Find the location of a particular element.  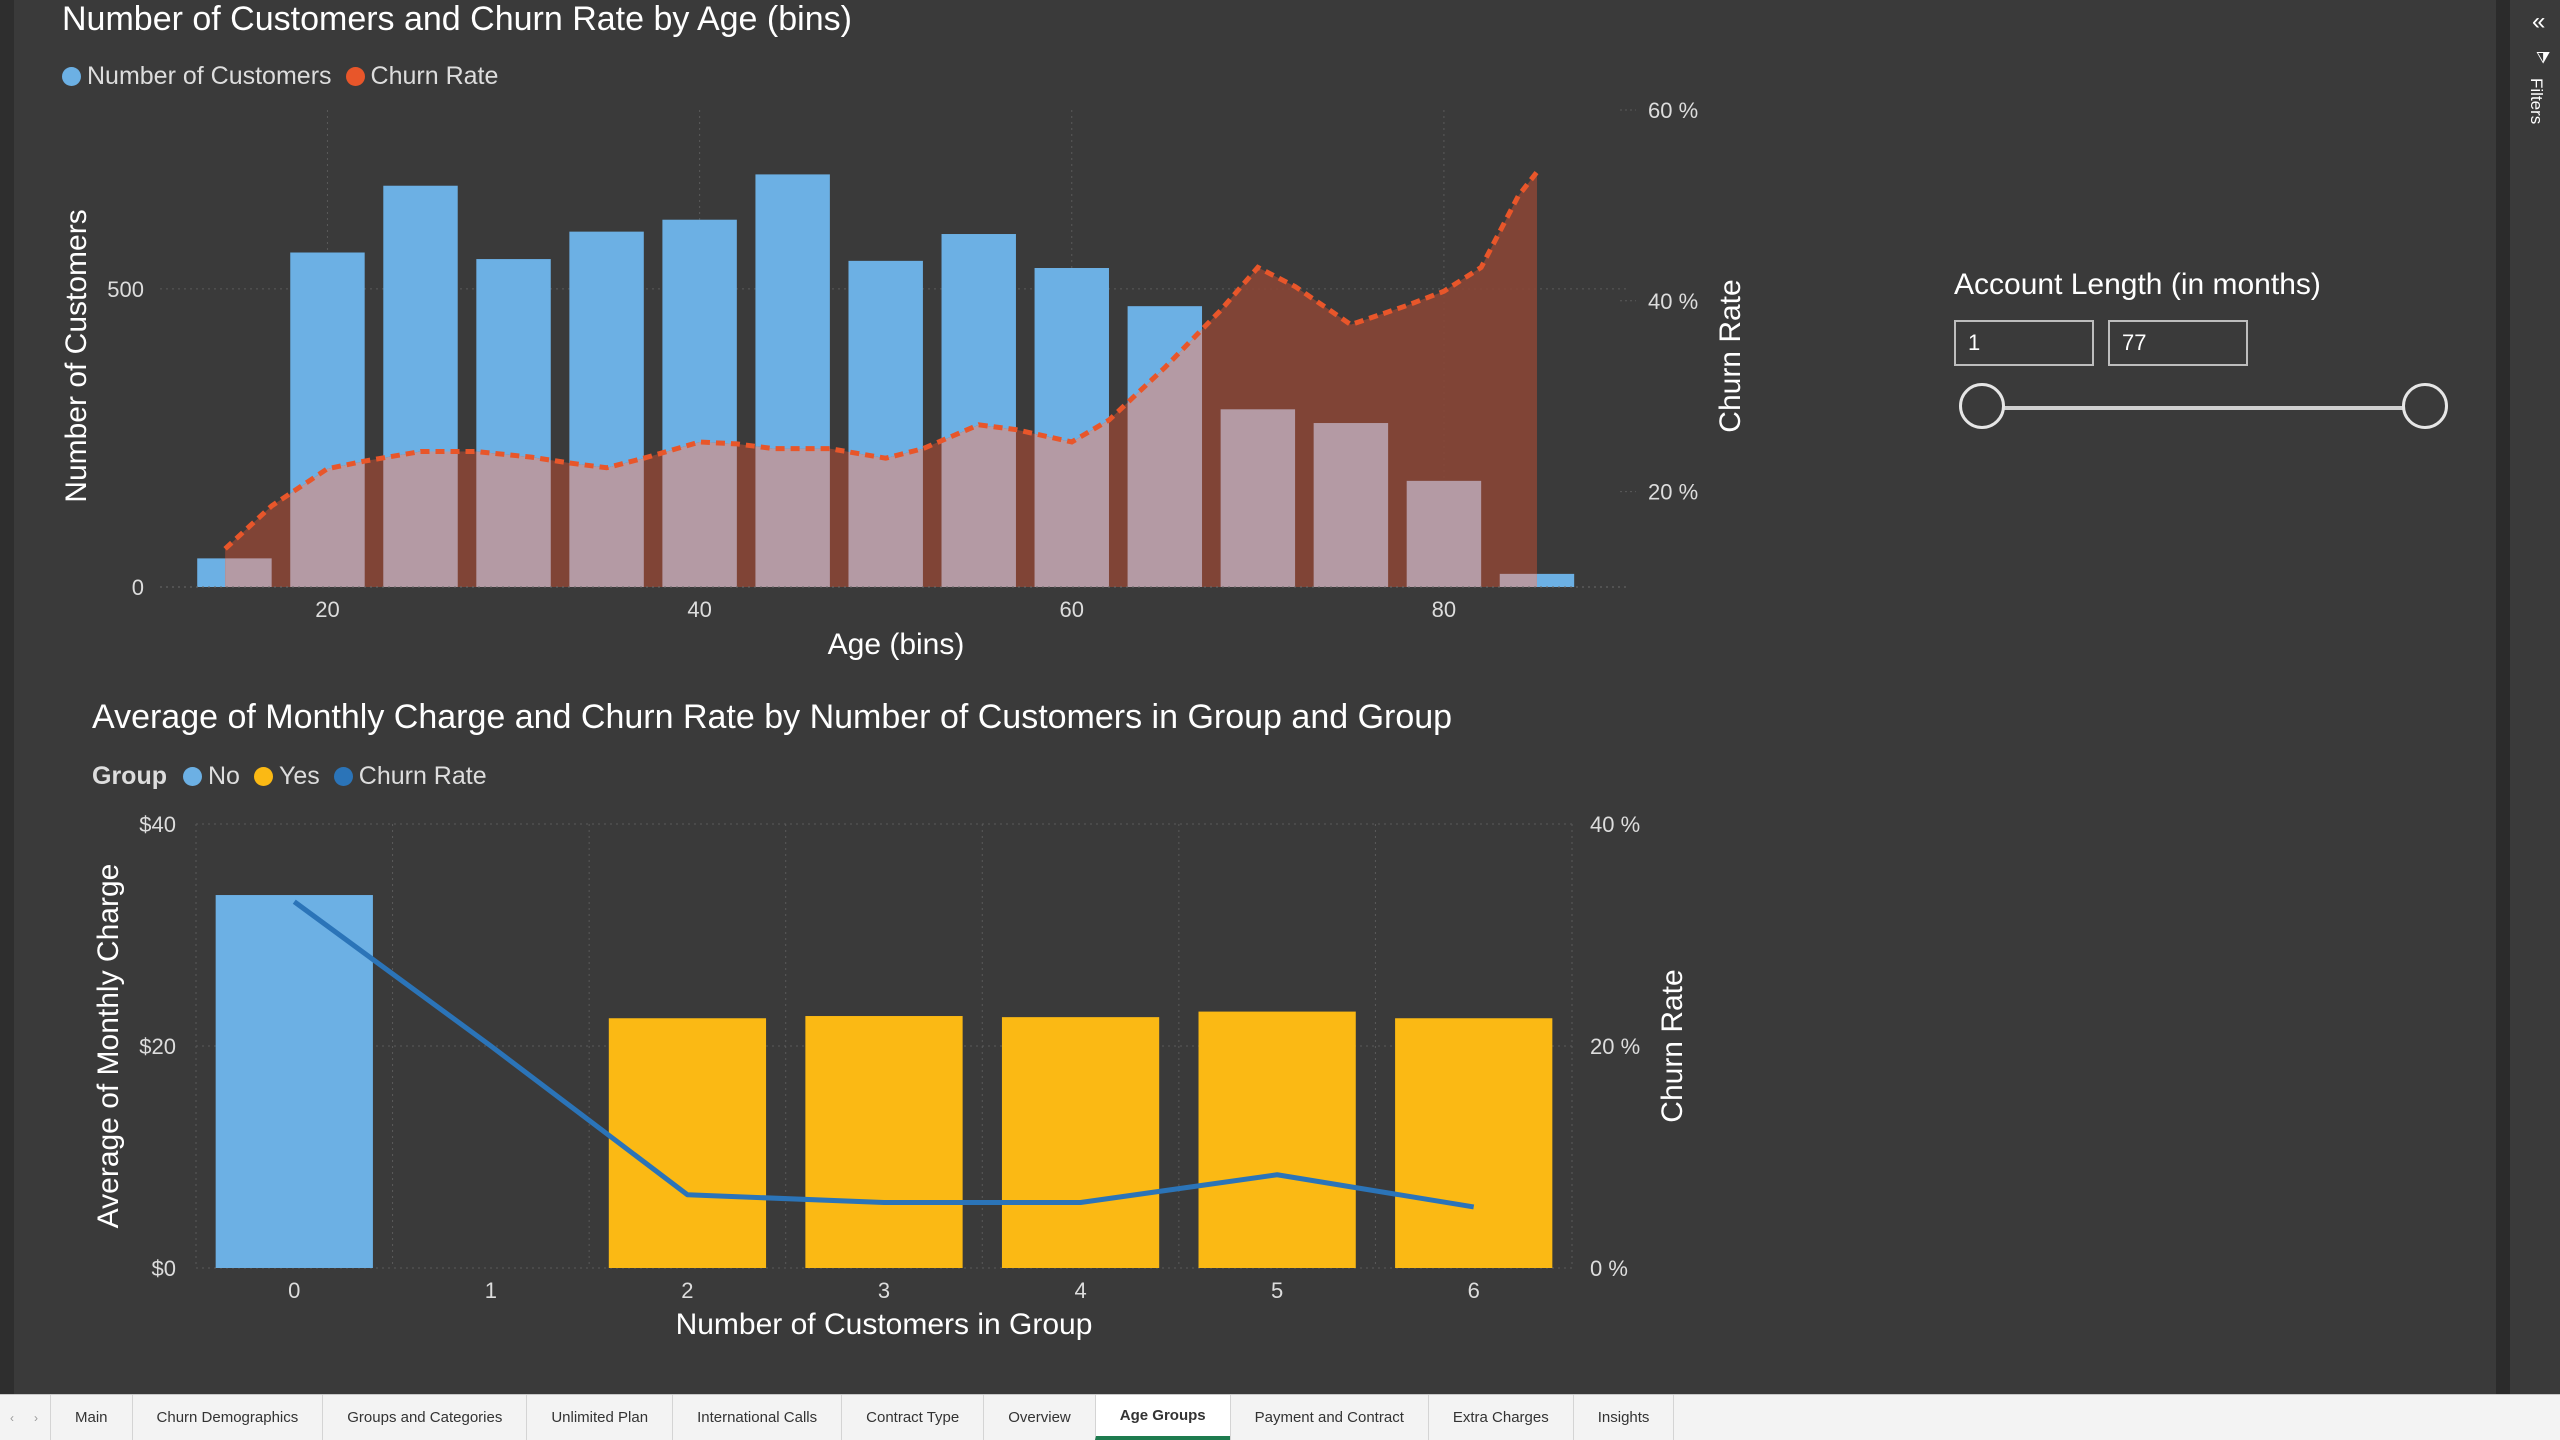

tab-extra-charges: Extra Charges is located at coordinates (1500, 1417).